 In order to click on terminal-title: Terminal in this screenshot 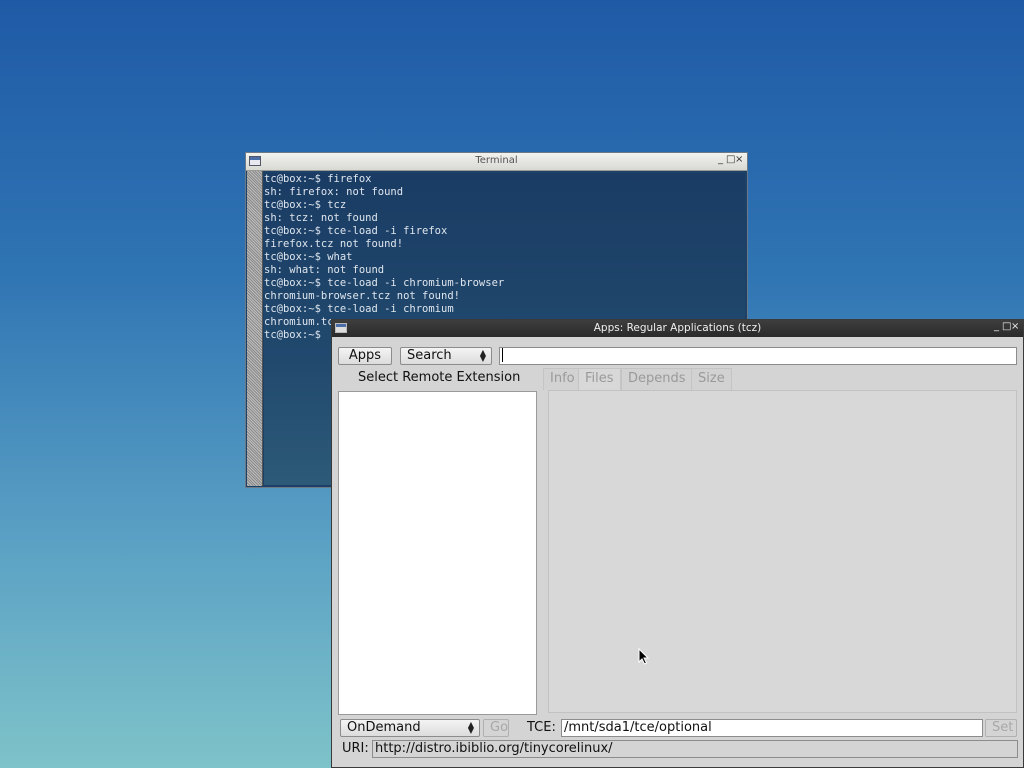, I will do `click(496, 160)`.